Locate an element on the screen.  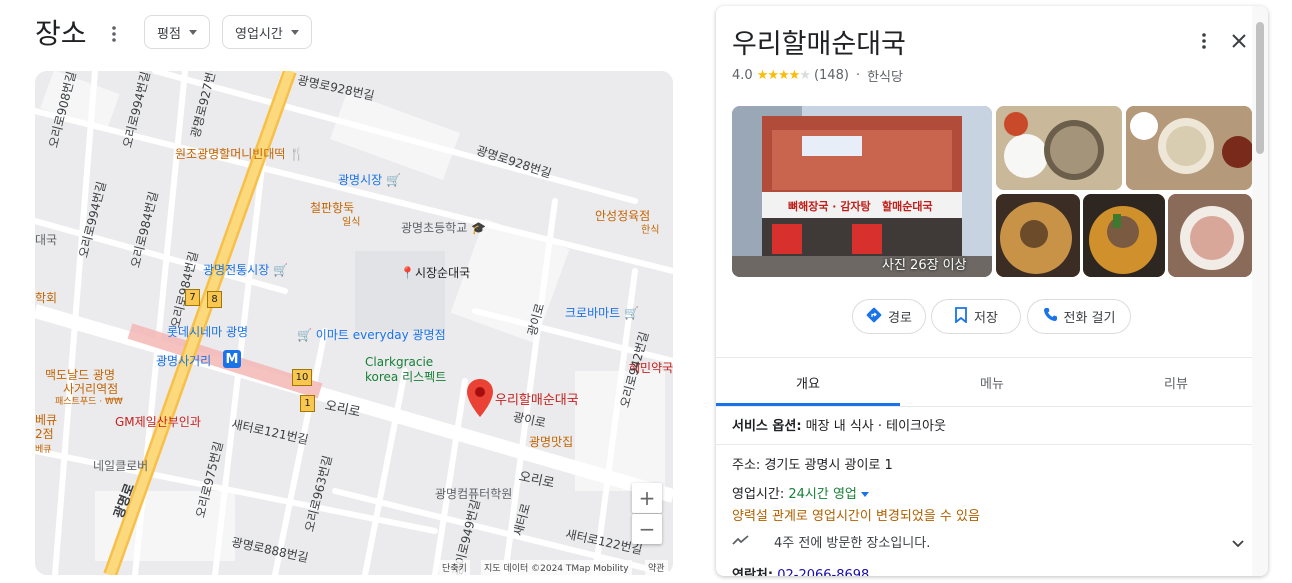
visited-text: 4주 전에 방문한 장소입니다. is located at coordinates (852, 543).